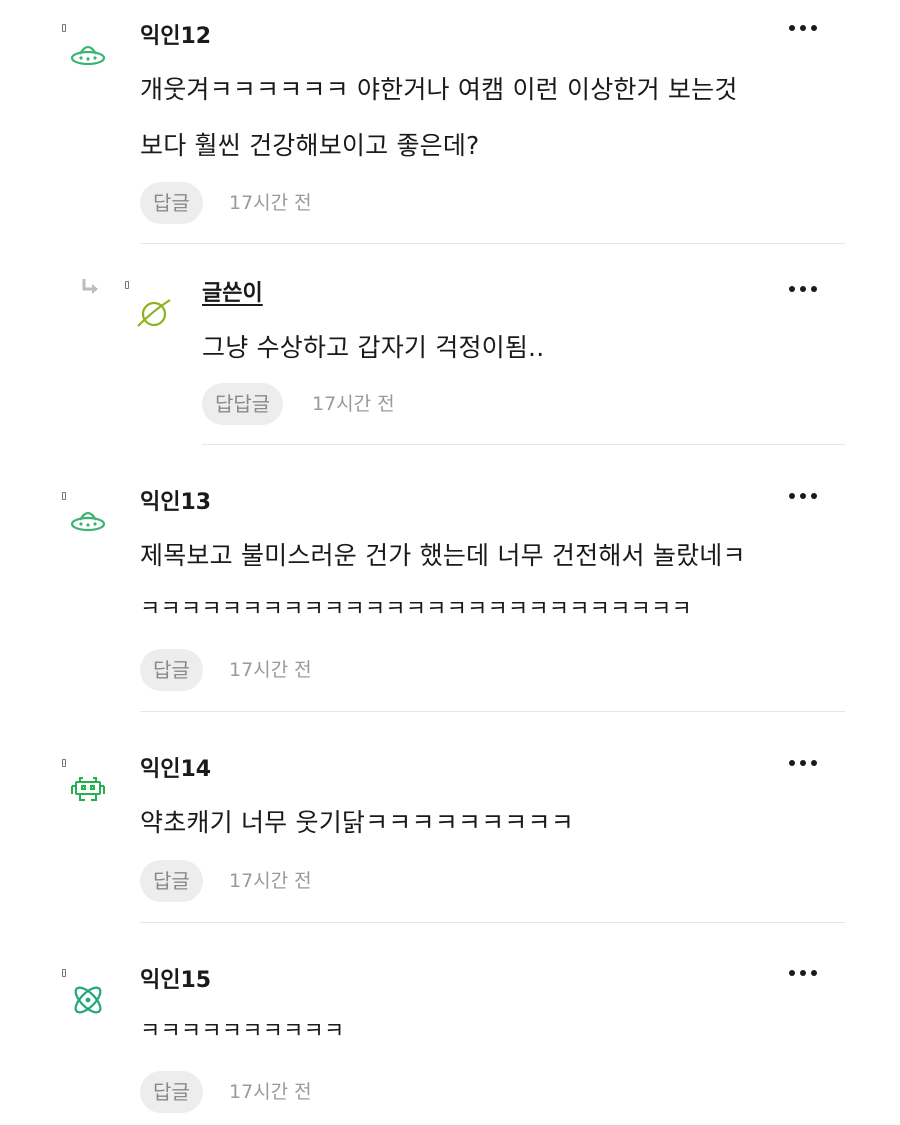 Image resolution: width=900 pixels, height=1125 pixels. I want to click on comment-text-line: 제목보고 불미스러운 건가 했는데 너무 건전해서 놀랐네ㅋ, so click(443, 555).